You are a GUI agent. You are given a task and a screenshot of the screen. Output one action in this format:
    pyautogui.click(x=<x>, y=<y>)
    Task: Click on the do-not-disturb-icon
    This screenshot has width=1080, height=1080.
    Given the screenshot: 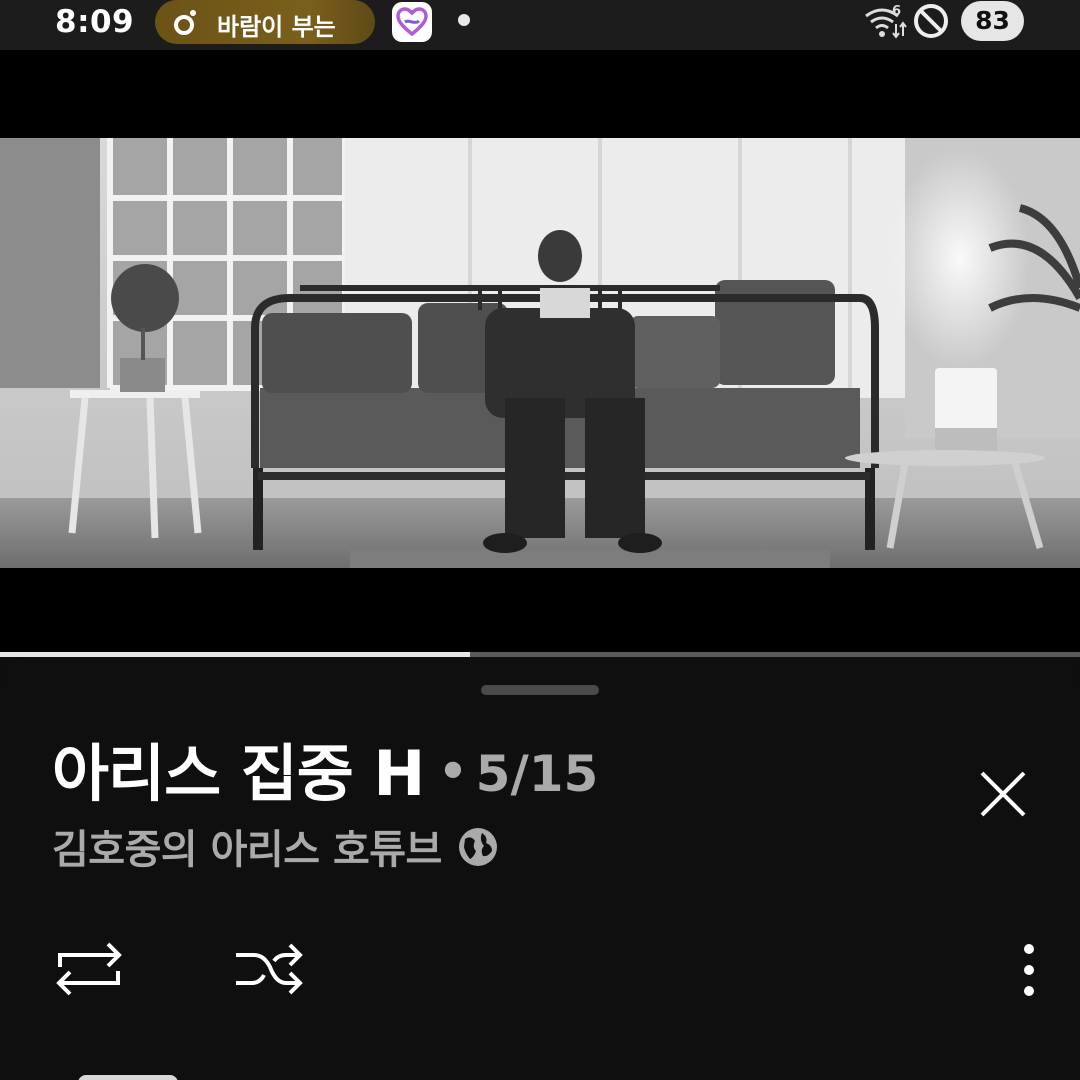 What is the action you would take?
    pyautogui.click(x=931, y=21)
    